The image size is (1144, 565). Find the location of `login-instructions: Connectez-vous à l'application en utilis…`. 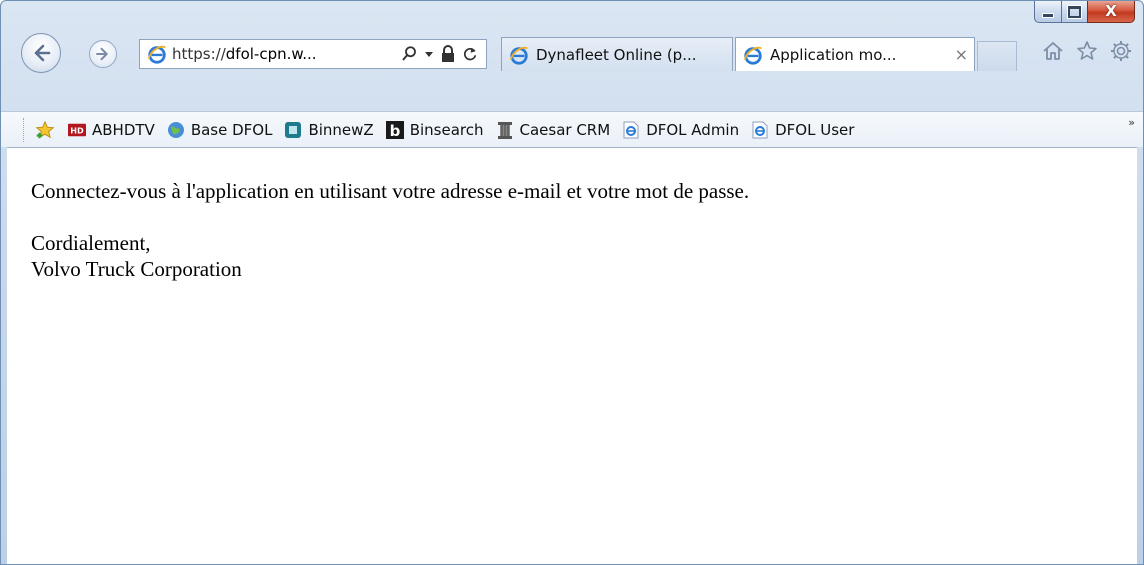

login-instructions: Connectez-vous à l'application en utilis… is located at coordinates (390, 191).